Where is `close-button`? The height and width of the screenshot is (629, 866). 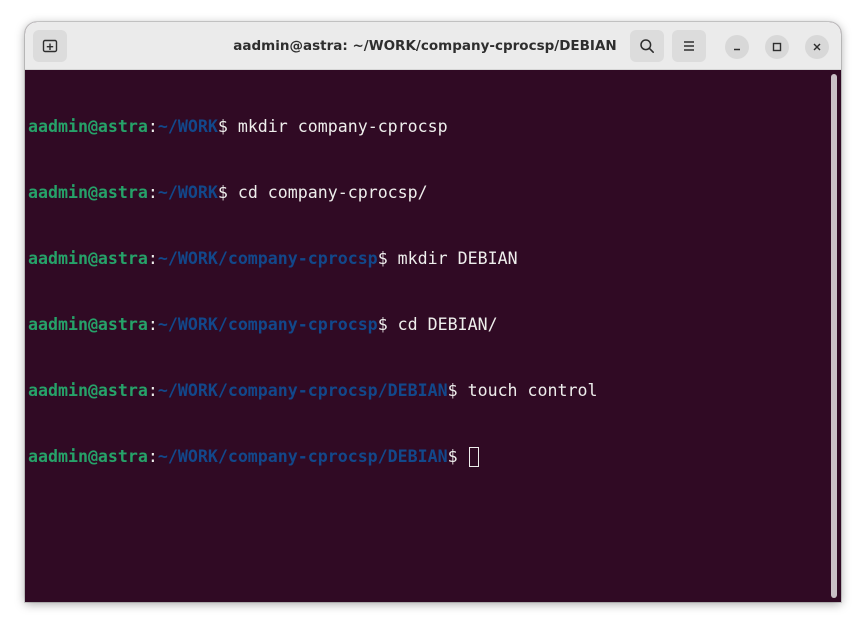
close-button is located at coordinates (817, 47).